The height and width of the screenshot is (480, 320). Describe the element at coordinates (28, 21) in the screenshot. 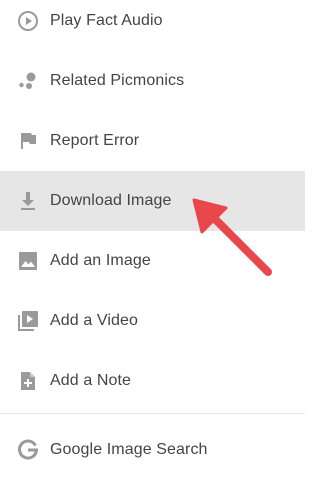

I see `play-circle-icon` at that location.